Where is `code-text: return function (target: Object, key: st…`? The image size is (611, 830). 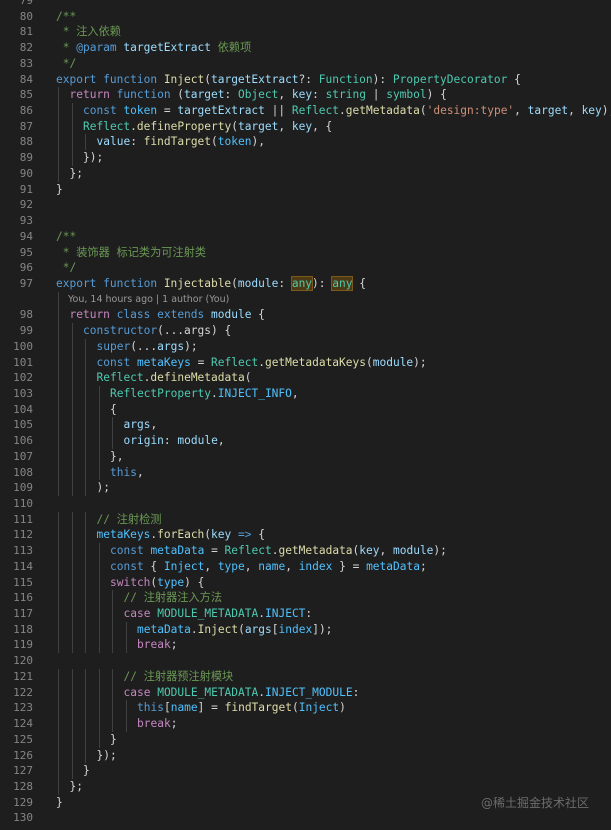
code-text: return function (target: Object, key: st… is located at coordinates (258, 95).